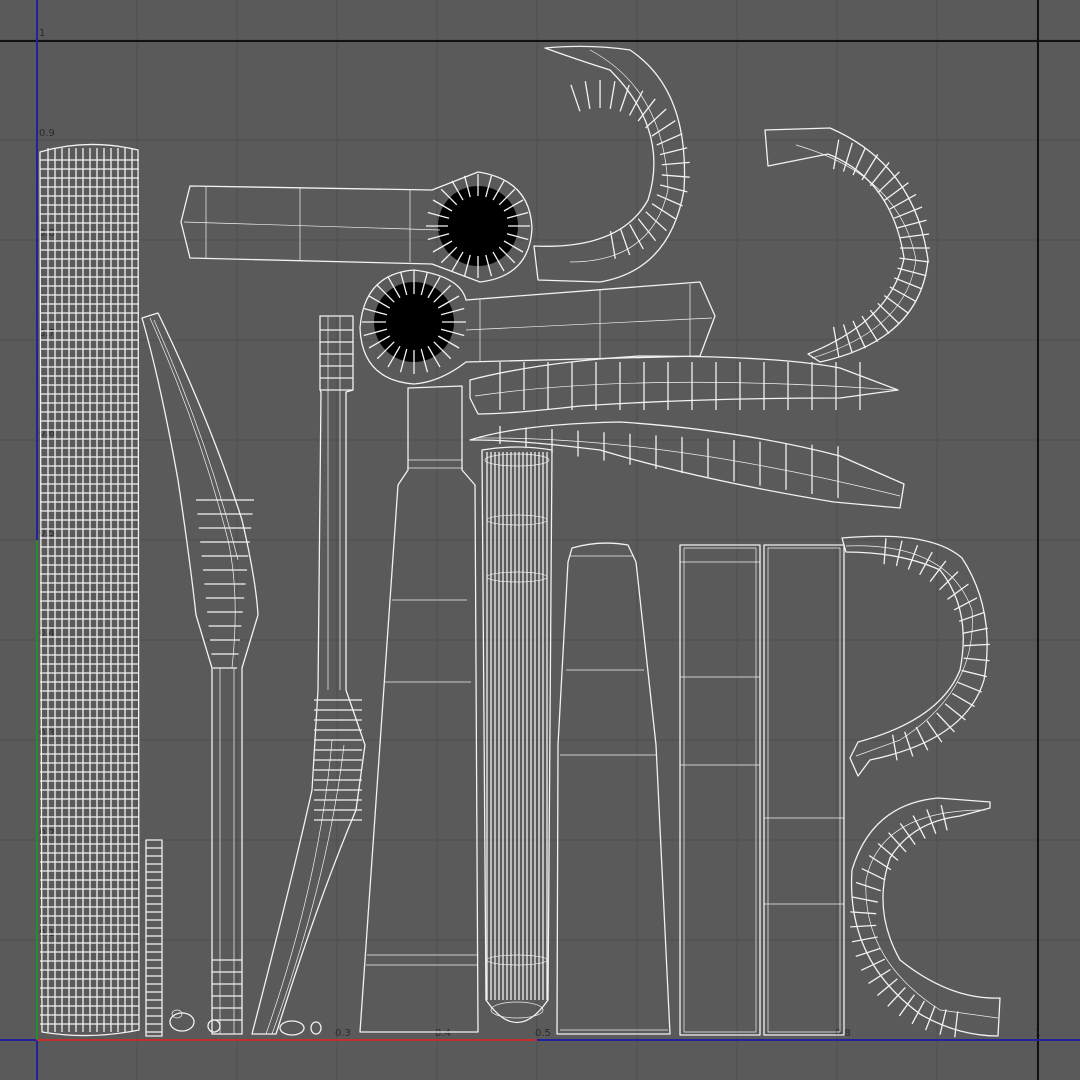  I want to click on u-tick-label: 0.8, so click(843, 1033).